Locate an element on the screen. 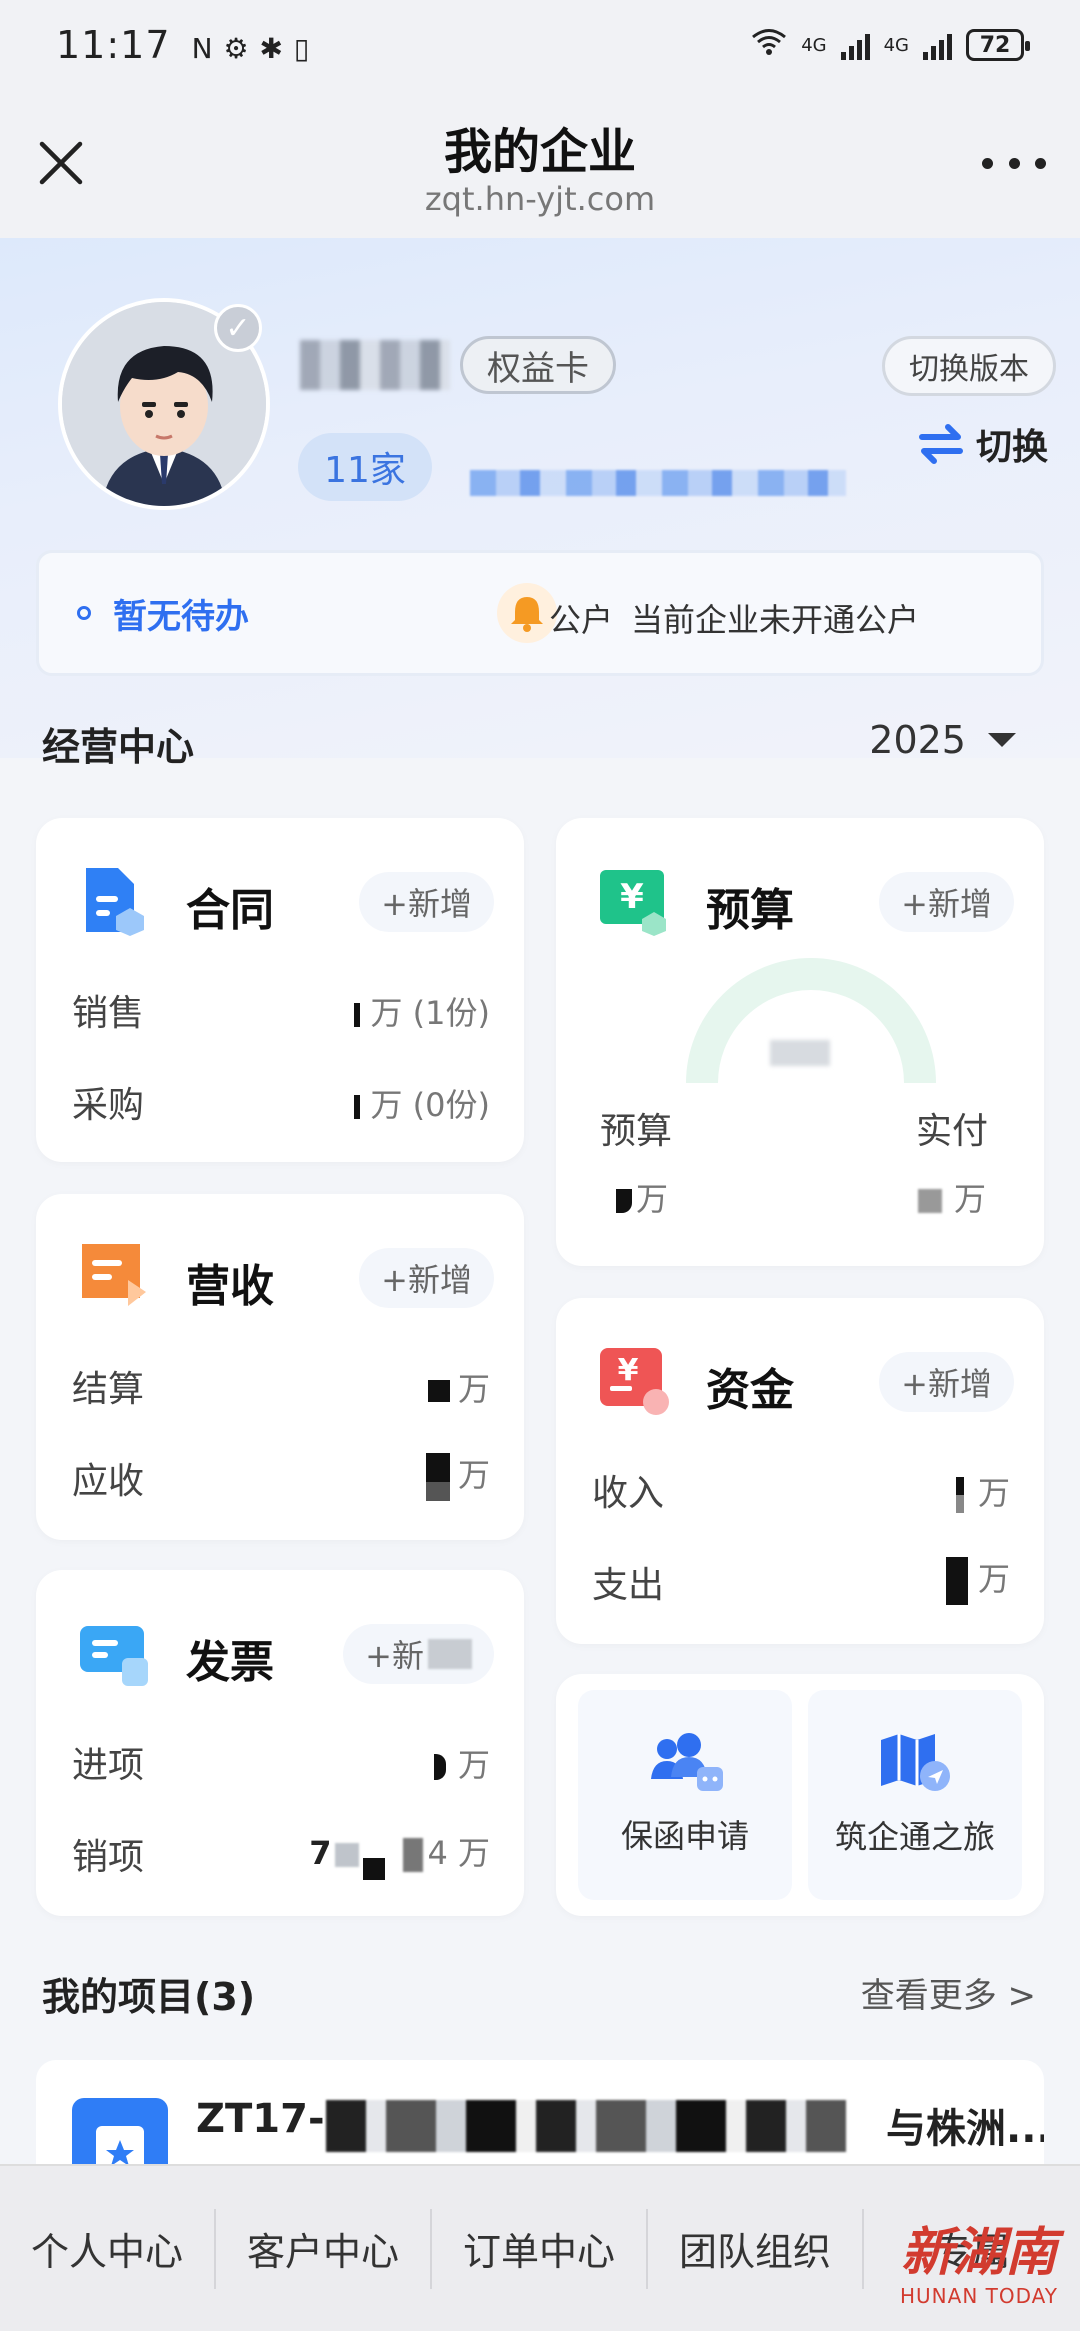 This screenshot has height=2331, width=1080. contract-title: 合同 is located at coordinates (230, 910).